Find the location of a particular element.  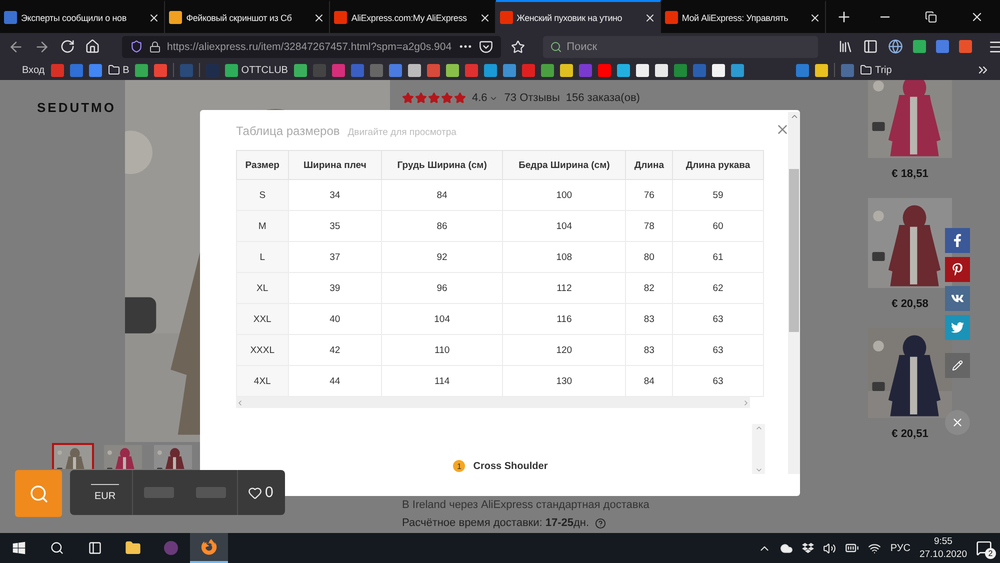

table-cell: 34 is located at coordinates (335, 195).